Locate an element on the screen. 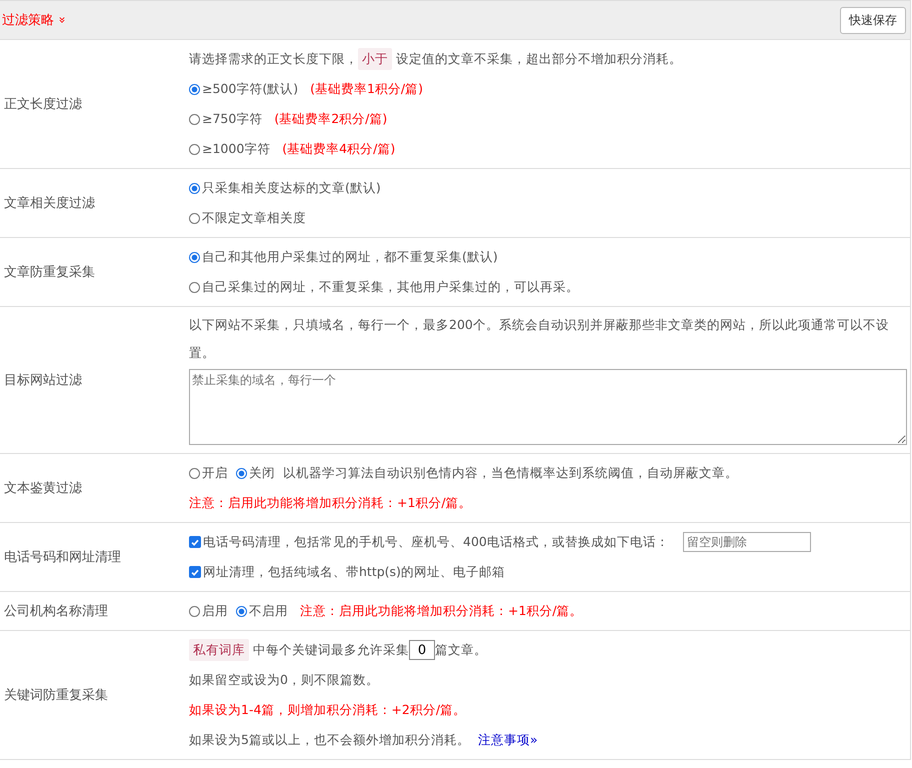 The image size is (912, 768). description-text: 请选择需求的正文长度下限， is located at coordinates (273, 59).